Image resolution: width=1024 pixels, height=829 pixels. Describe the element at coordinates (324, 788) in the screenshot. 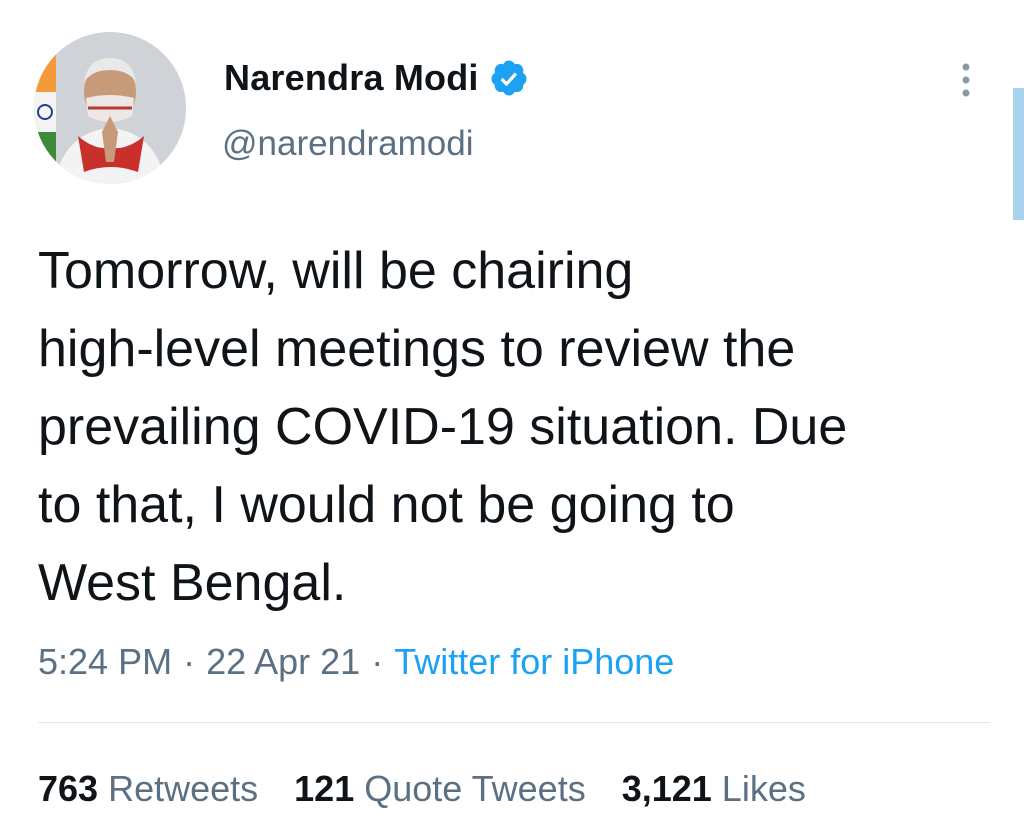

I see `quote-tweets-count: 121` at that location.